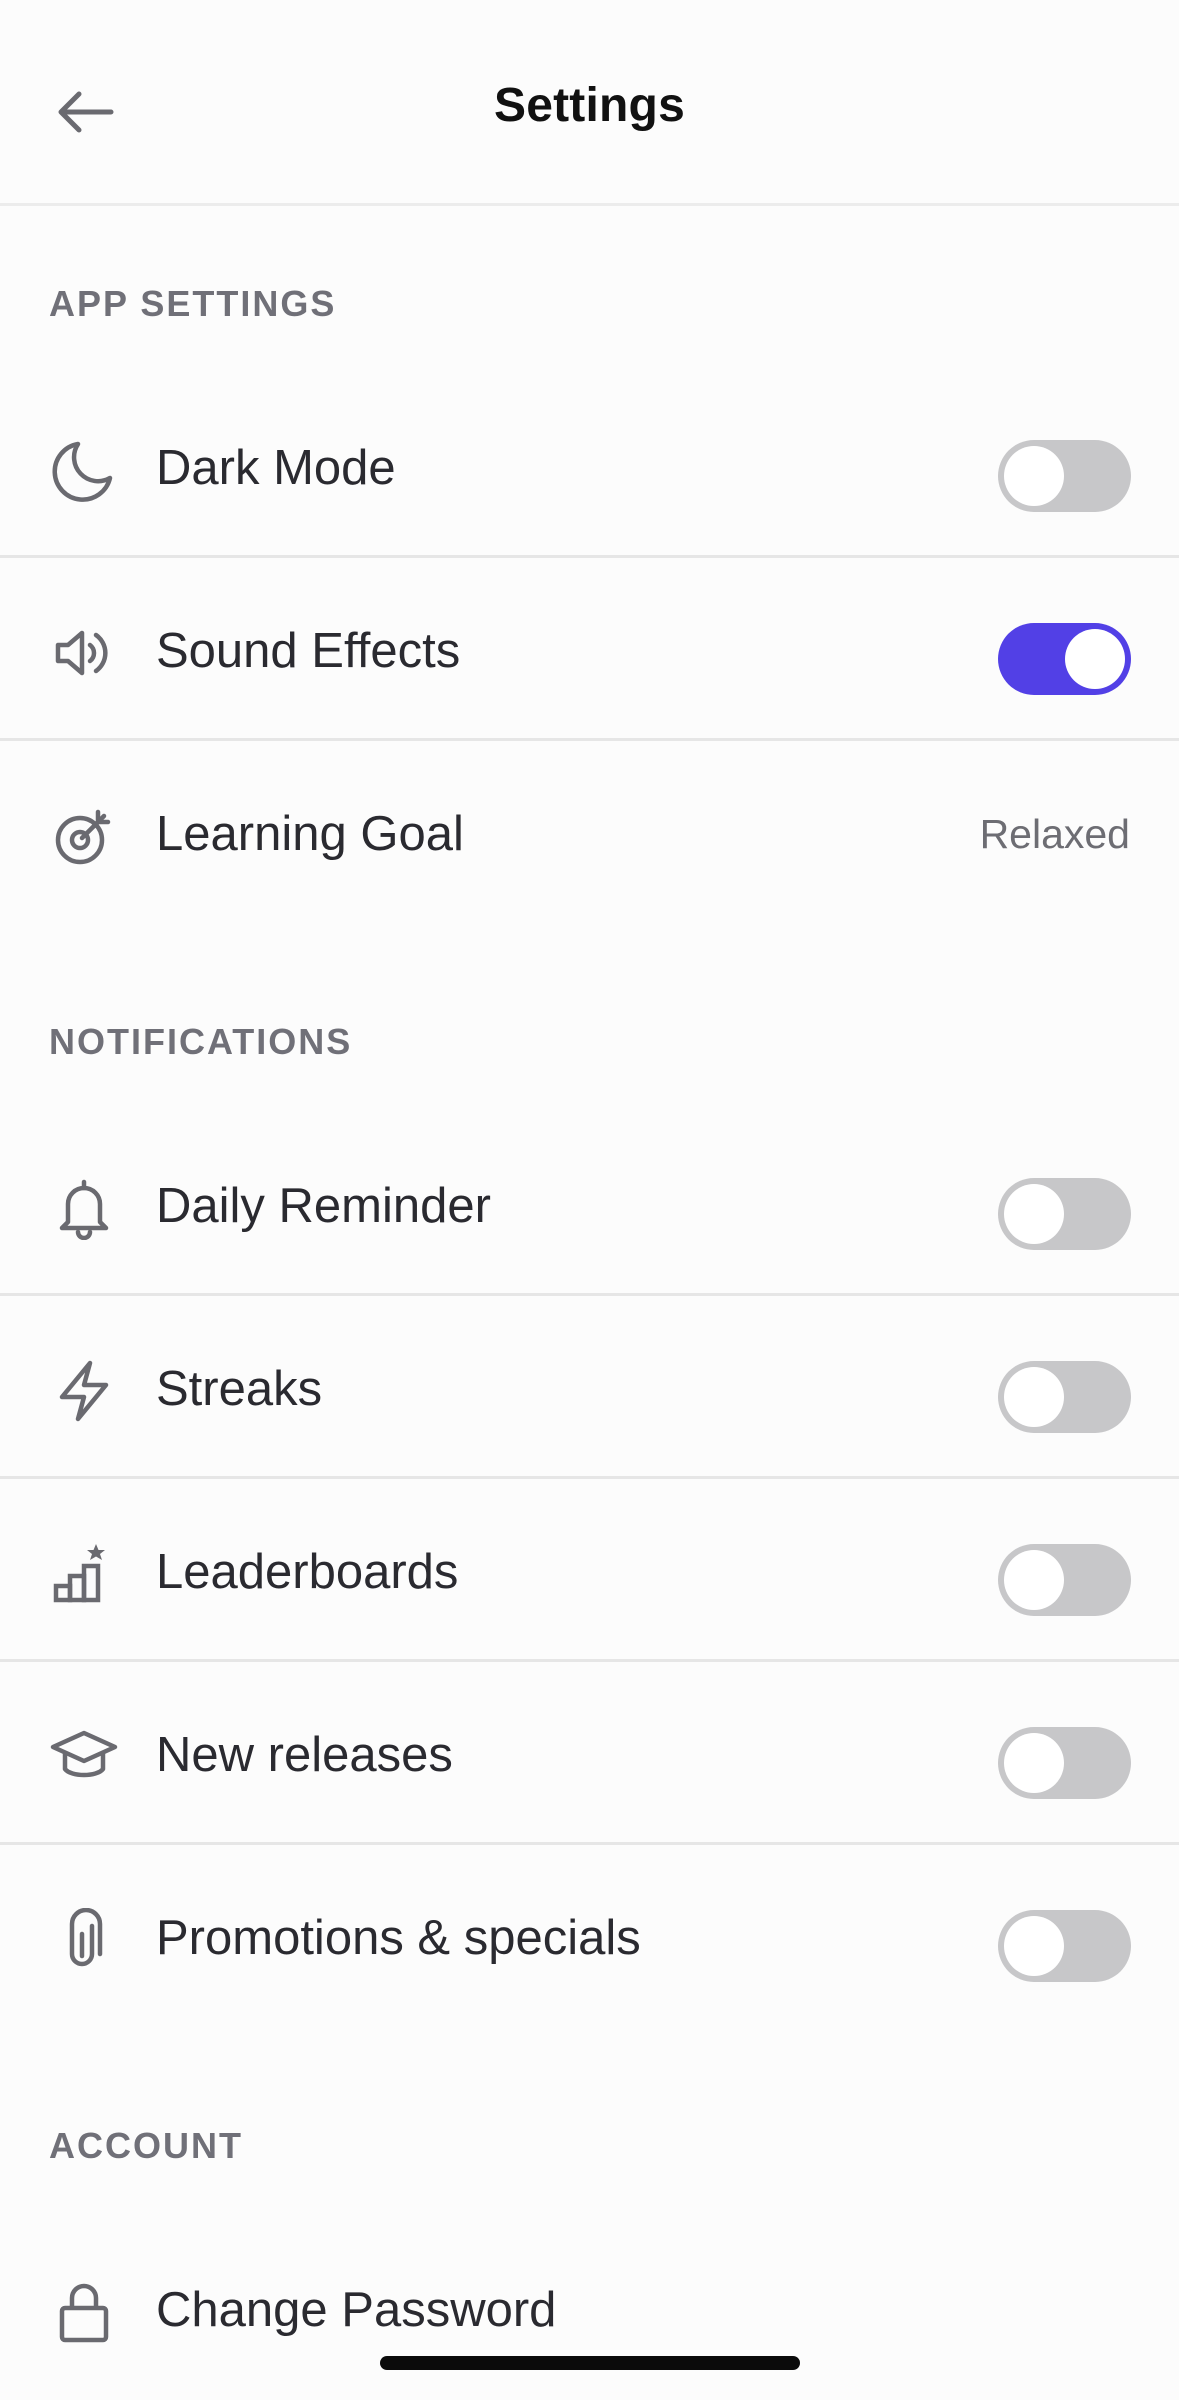 Image resolution: width=1179 pixels, height=2400 pixels. What do you see at coordinates (276, 468) in the screenshot?
I see `dark-mode-label: Dark Mode` at bounding box center [276, 468].